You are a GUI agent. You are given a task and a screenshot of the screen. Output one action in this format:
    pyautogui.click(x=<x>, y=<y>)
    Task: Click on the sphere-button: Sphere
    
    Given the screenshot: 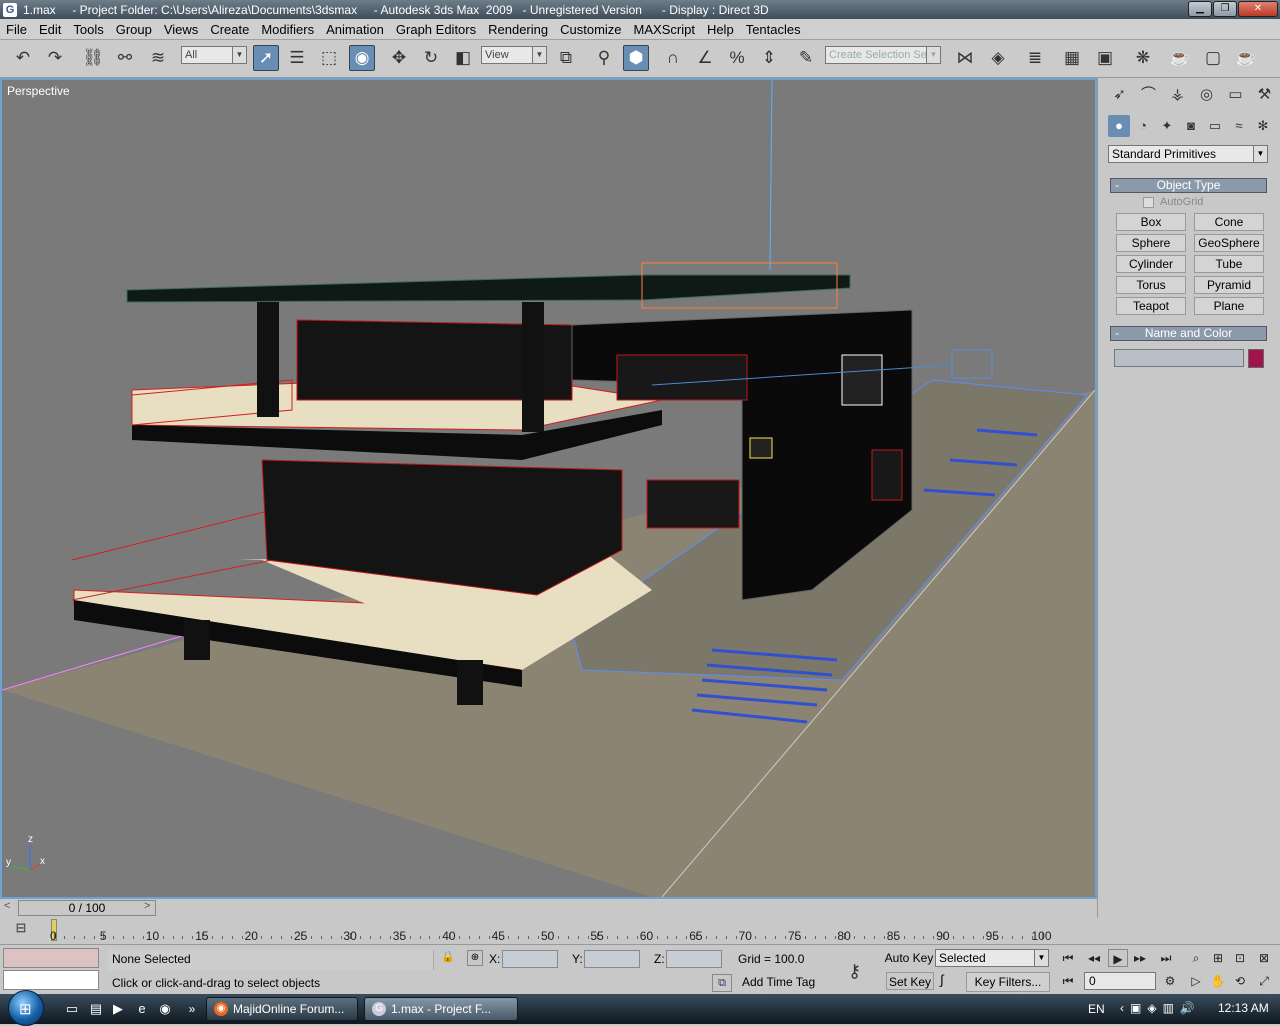 What is the action you would take?
    pyautogui.click(x=1151, y=243)
    